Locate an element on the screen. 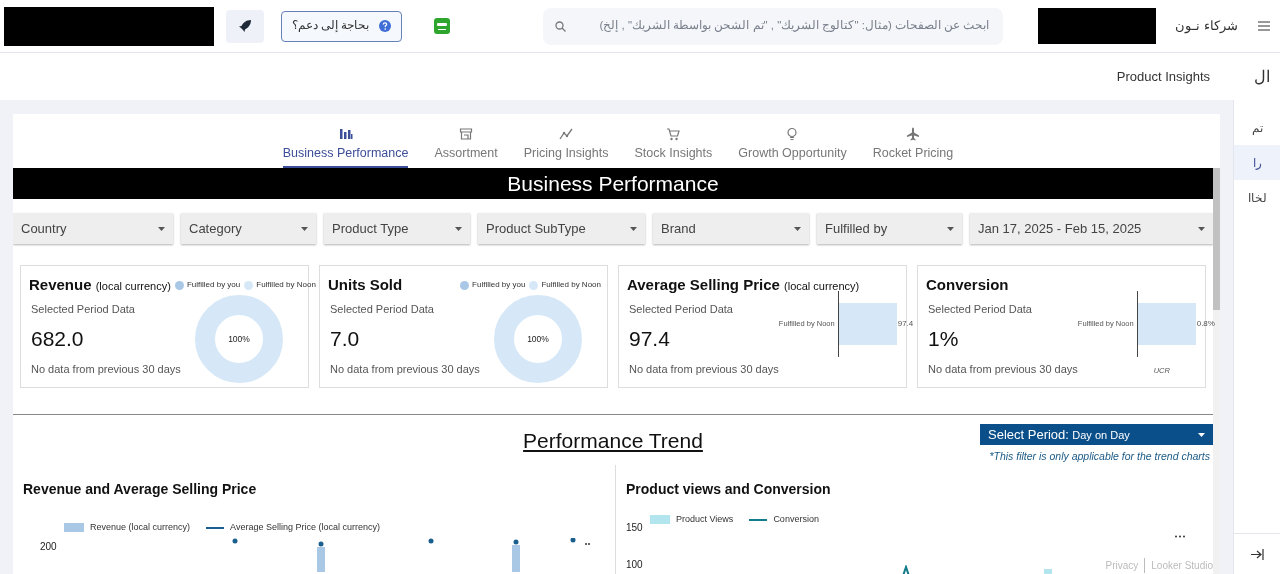 This screenshot has width=1280, height=574. legend-label: Revenue (local currency) is located at coordinates (140, 527).